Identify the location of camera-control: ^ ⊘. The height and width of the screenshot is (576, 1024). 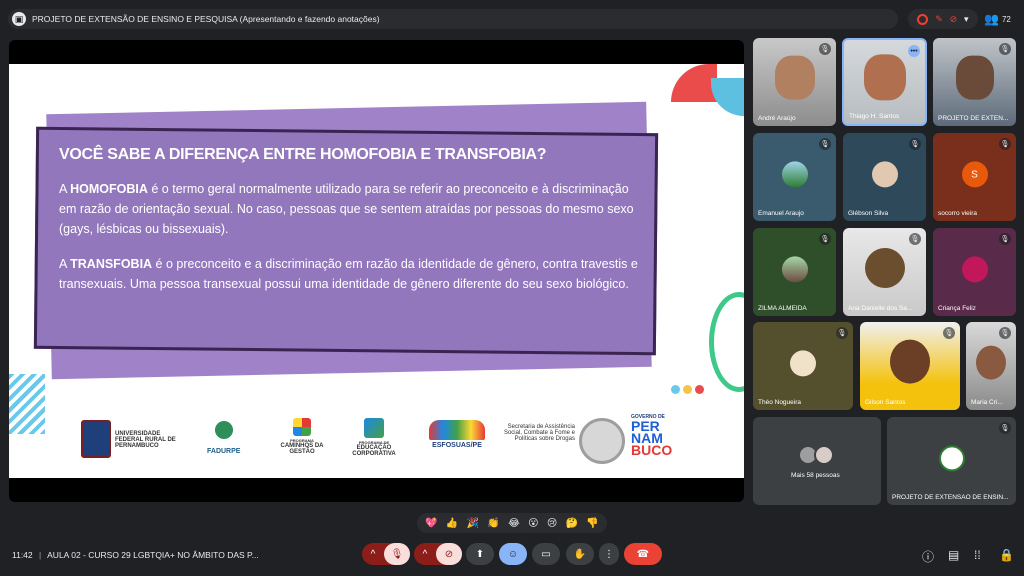
(438, 554).